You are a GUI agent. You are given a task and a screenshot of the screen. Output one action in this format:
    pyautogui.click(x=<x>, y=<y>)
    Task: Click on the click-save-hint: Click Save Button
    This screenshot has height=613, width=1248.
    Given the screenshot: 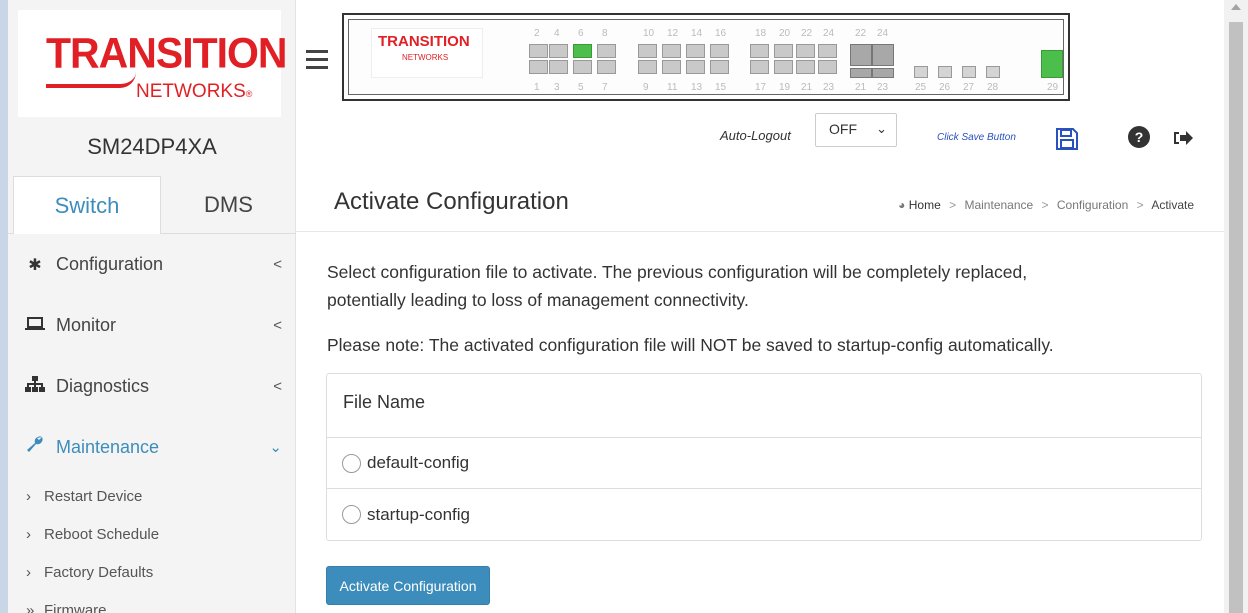 What is the action you would take?
    pyautogui.click(x=976, y=137)
    